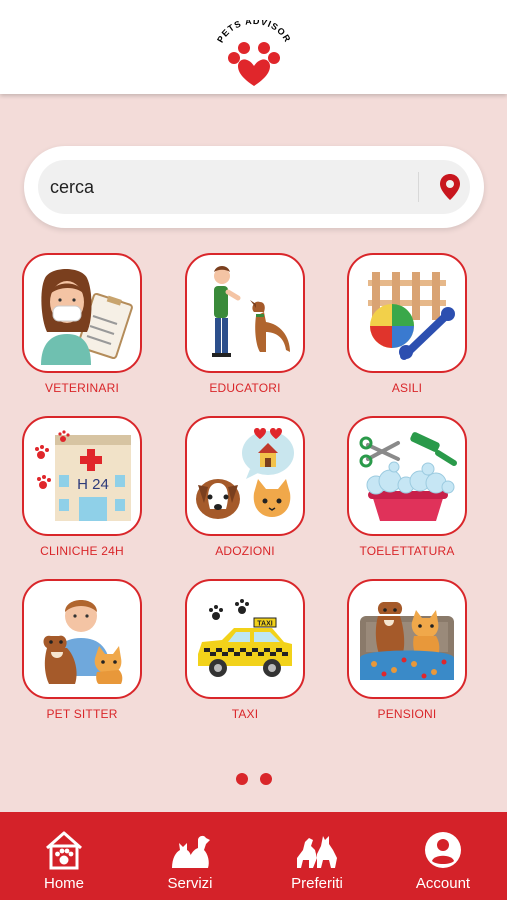 Image resolution: width=507 pixels, height=900 pixels. I want to click on tab-home: Home, so click(64, 856).